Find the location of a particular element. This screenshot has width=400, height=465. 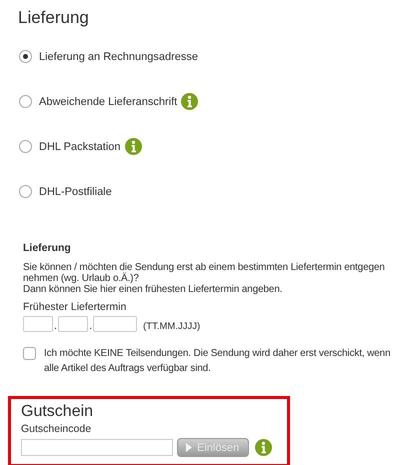

play-icon is located at coordinates (189, 447).